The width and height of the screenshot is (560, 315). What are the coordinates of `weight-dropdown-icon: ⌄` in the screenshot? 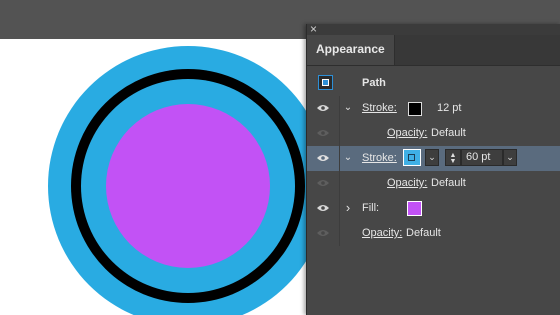 It's located at (510, 157).